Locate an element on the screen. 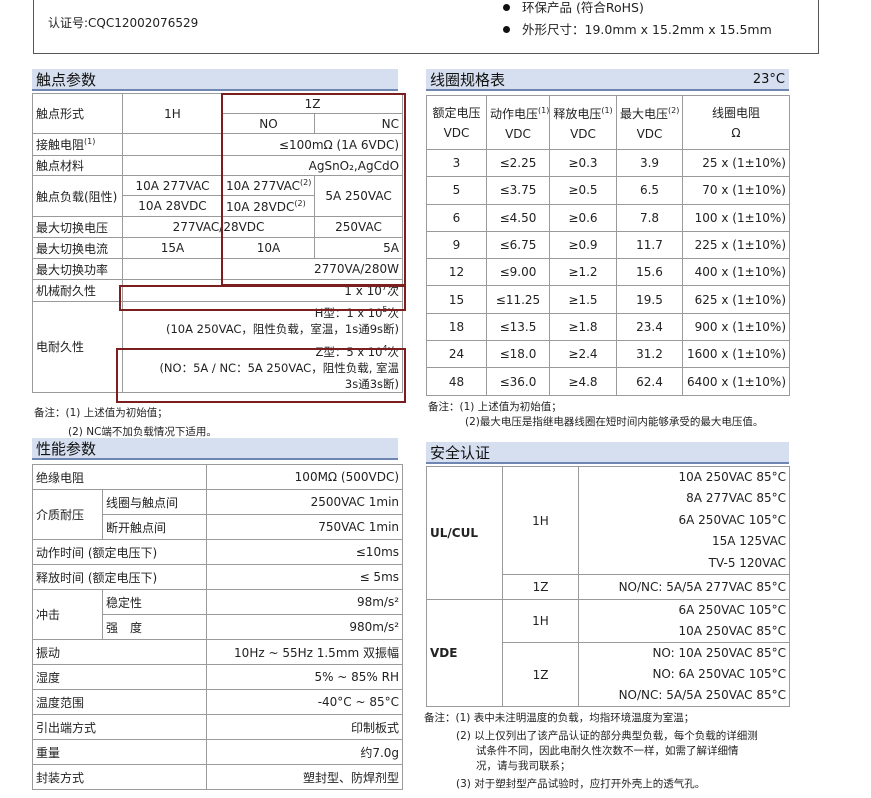 Image resolution: width=871 pixels, height=798 pixels. coil-row: 6 ≤4.50 ≥0.6 7.8 100 x (1±10%) is located at coordinates (608, 217).